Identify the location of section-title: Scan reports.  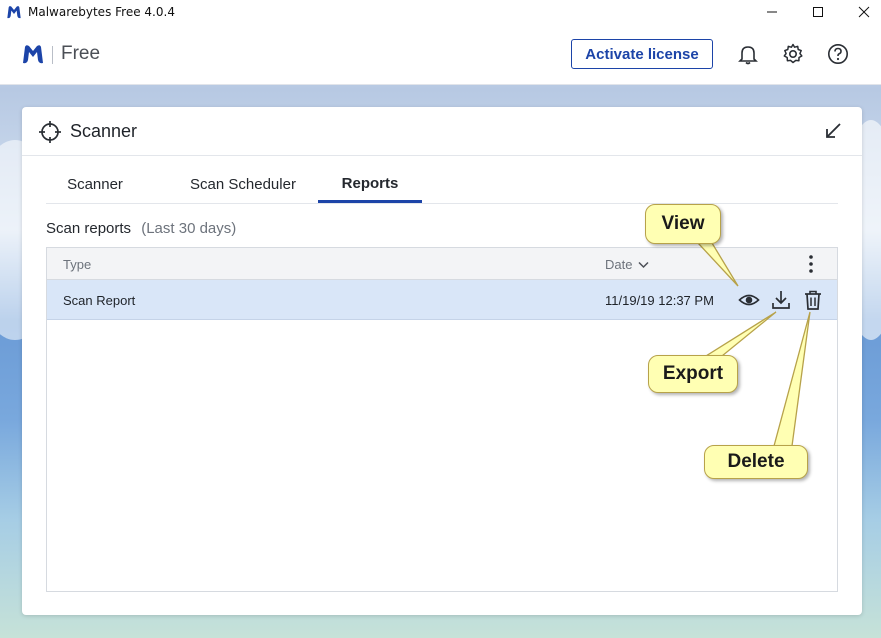
(89, 228).